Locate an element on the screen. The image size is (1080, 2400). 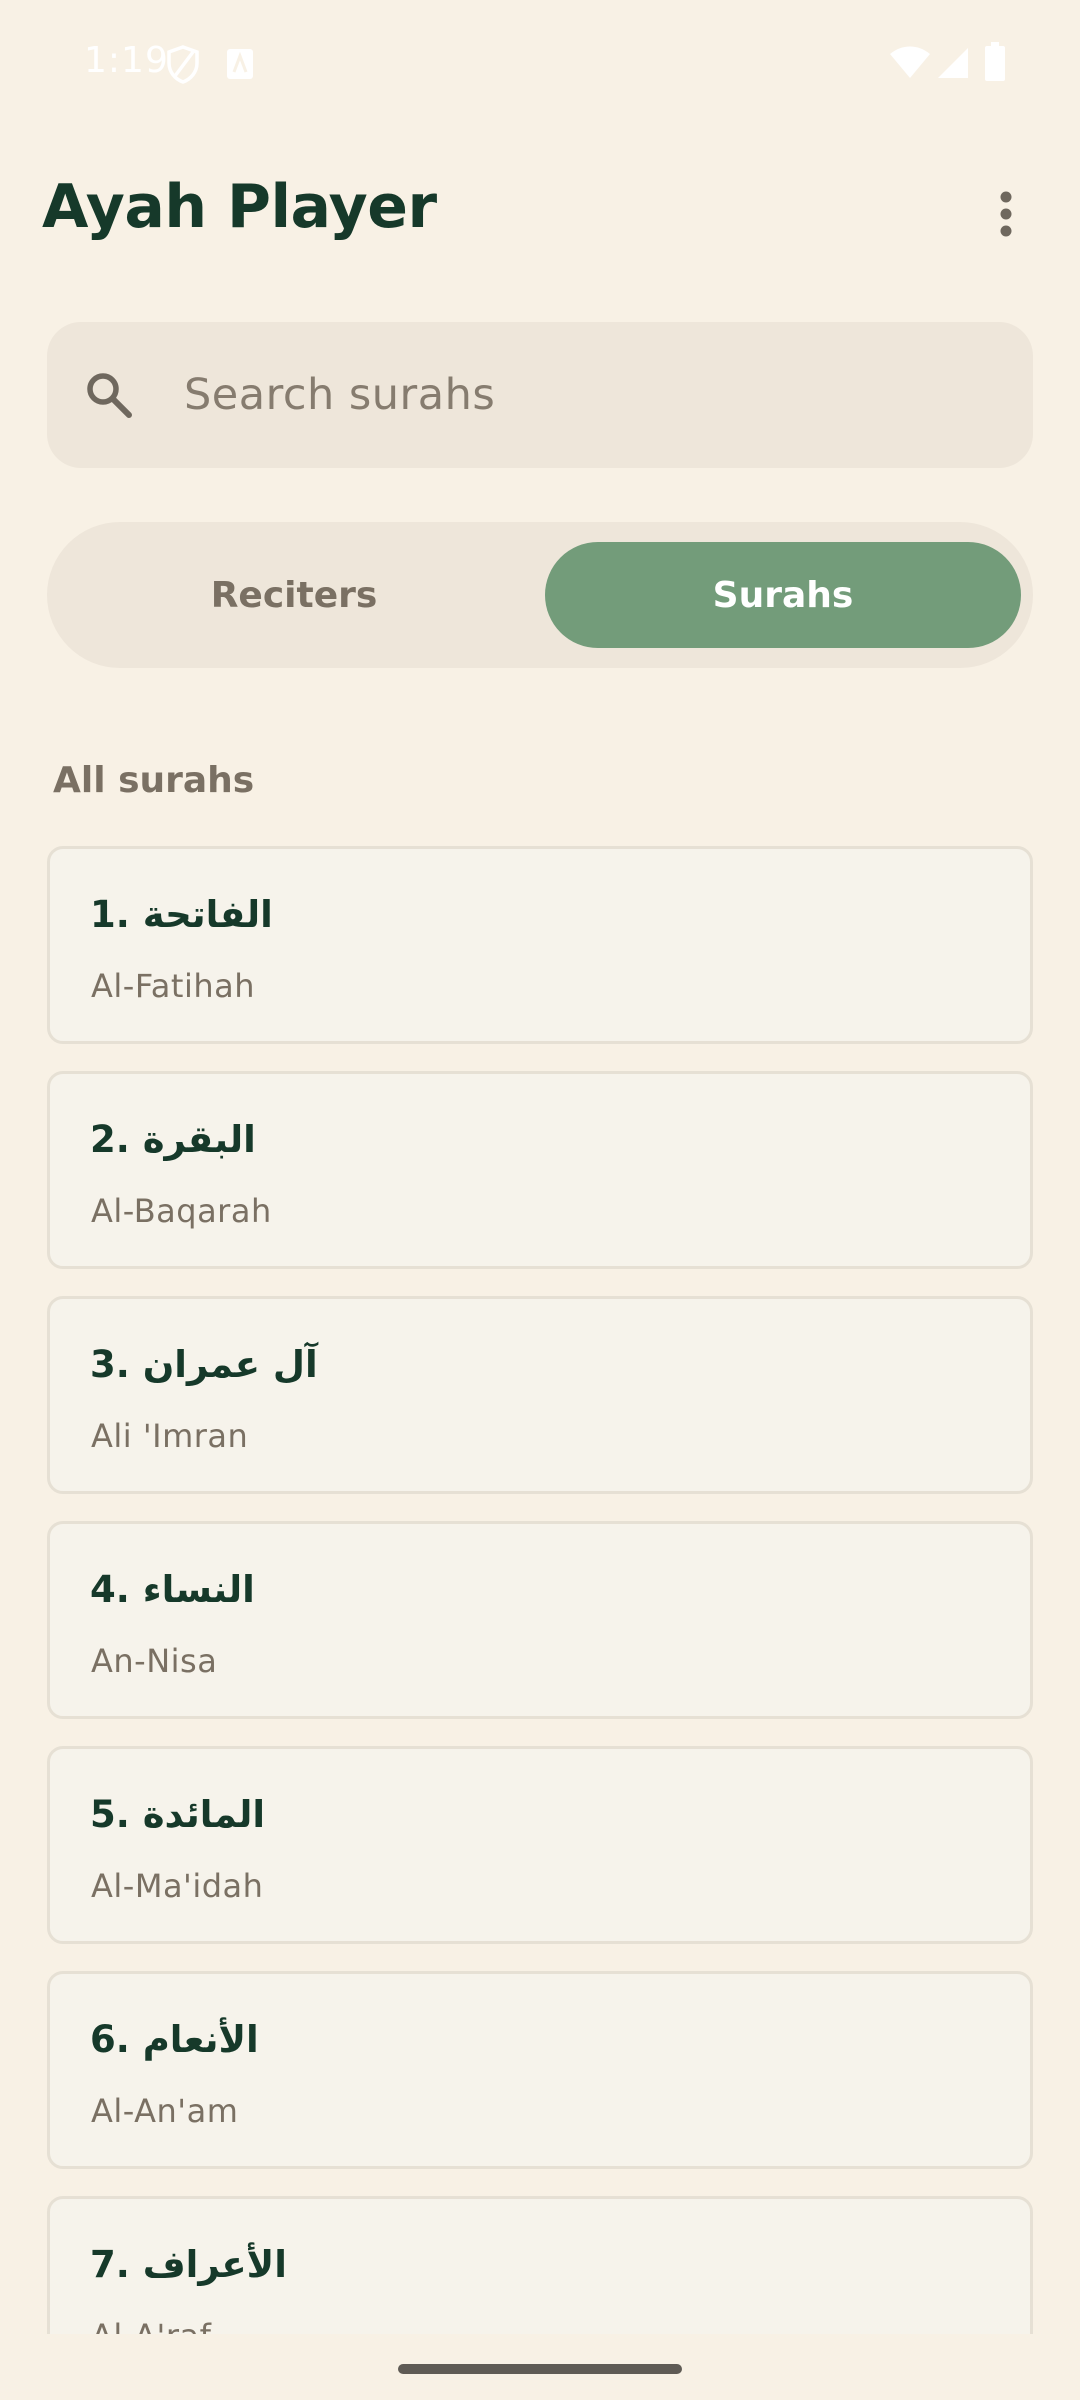
text-badge-icon is located at coordinates (240, 64).